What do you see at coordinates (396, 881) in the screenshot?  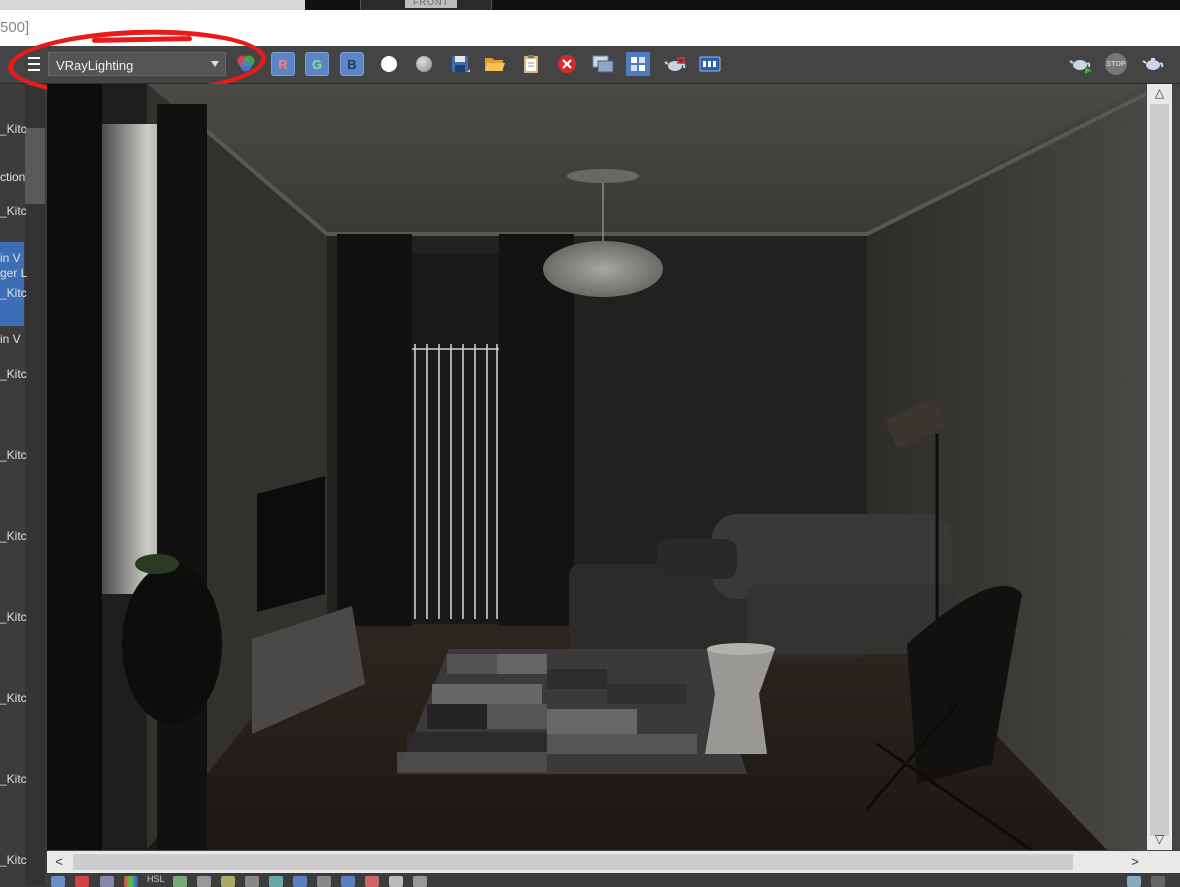 I see `stamp-icon` at bounding box center [396, 881].